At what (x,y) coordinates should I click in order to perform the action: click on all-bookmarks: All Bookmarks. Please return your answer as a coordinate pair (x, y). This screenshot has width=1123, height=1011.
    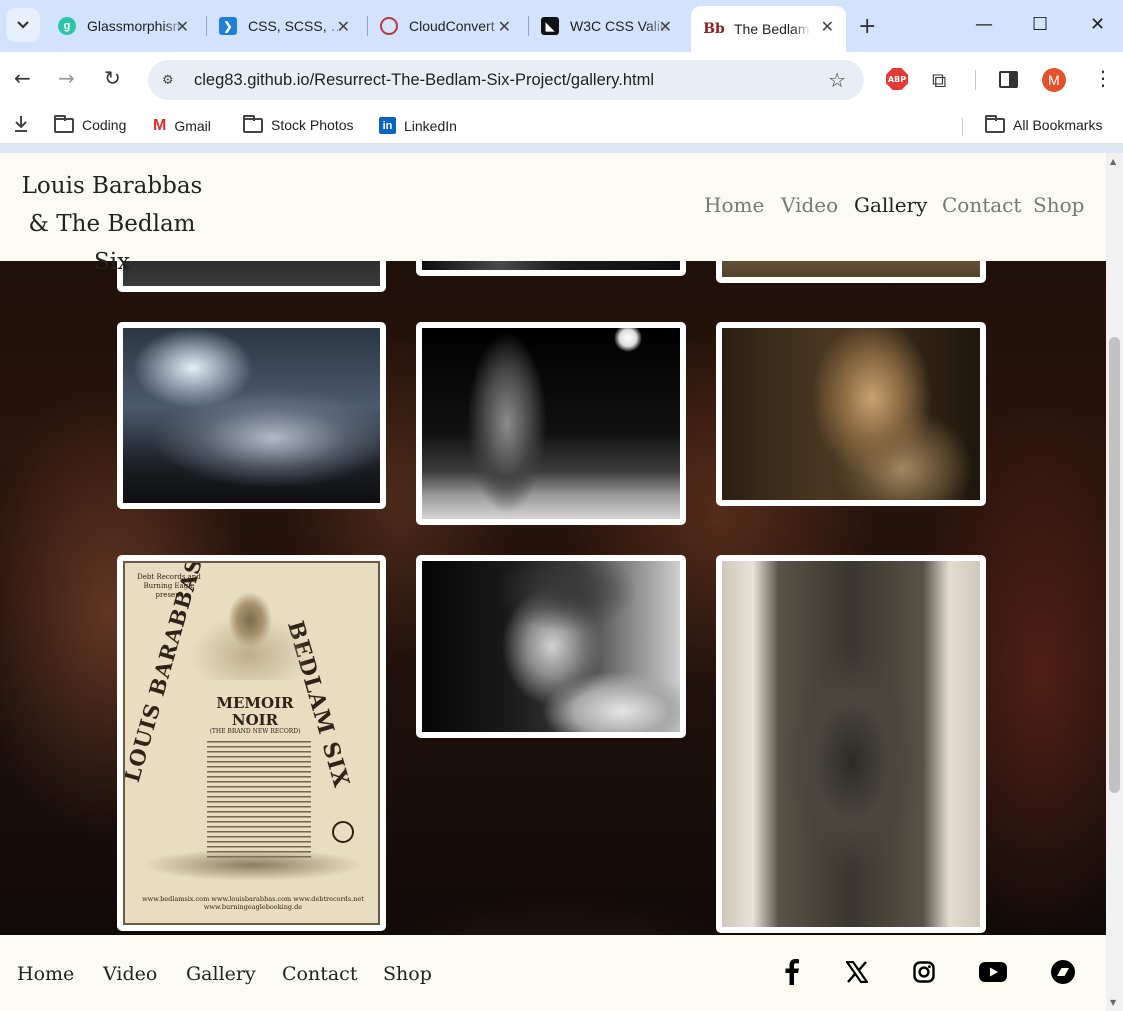
    Looking at the image, I should click on (1044, 123).